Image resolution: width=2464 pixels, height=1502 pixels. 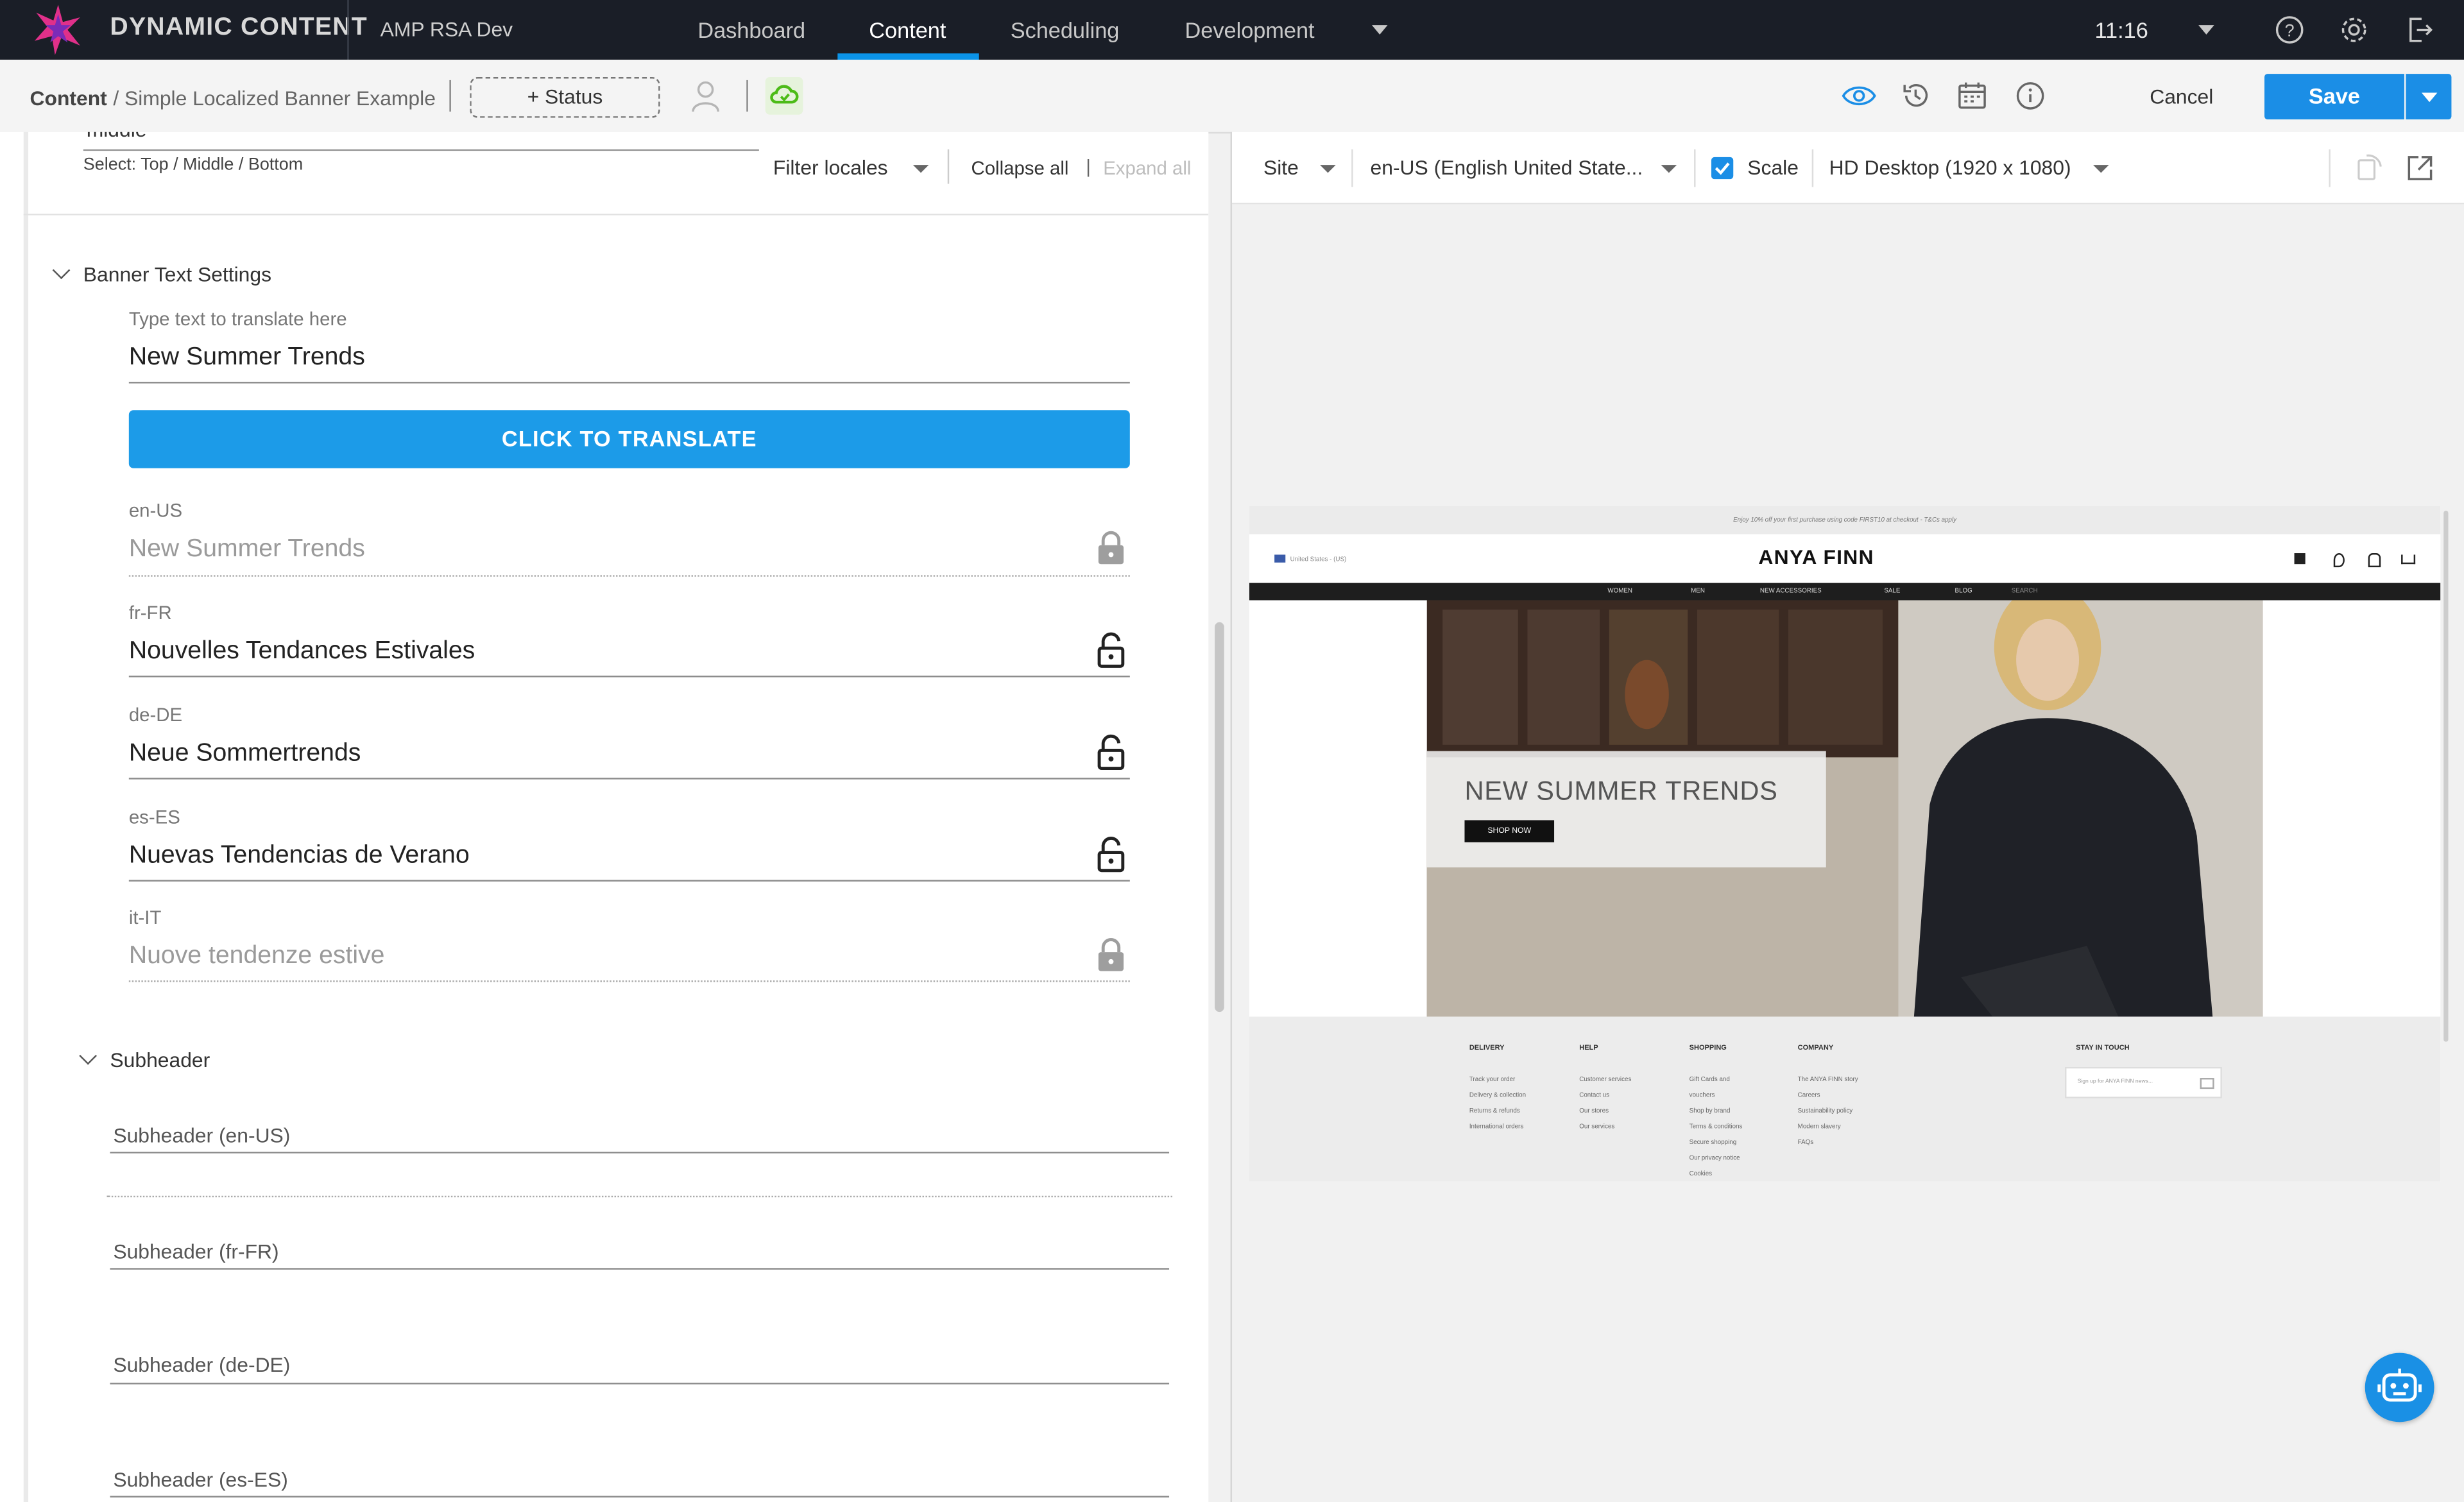 What do you see at coordinates (2354, 30) in the screenshot?
I see `settings-gear-icon` at bounding box center [2354, 30].